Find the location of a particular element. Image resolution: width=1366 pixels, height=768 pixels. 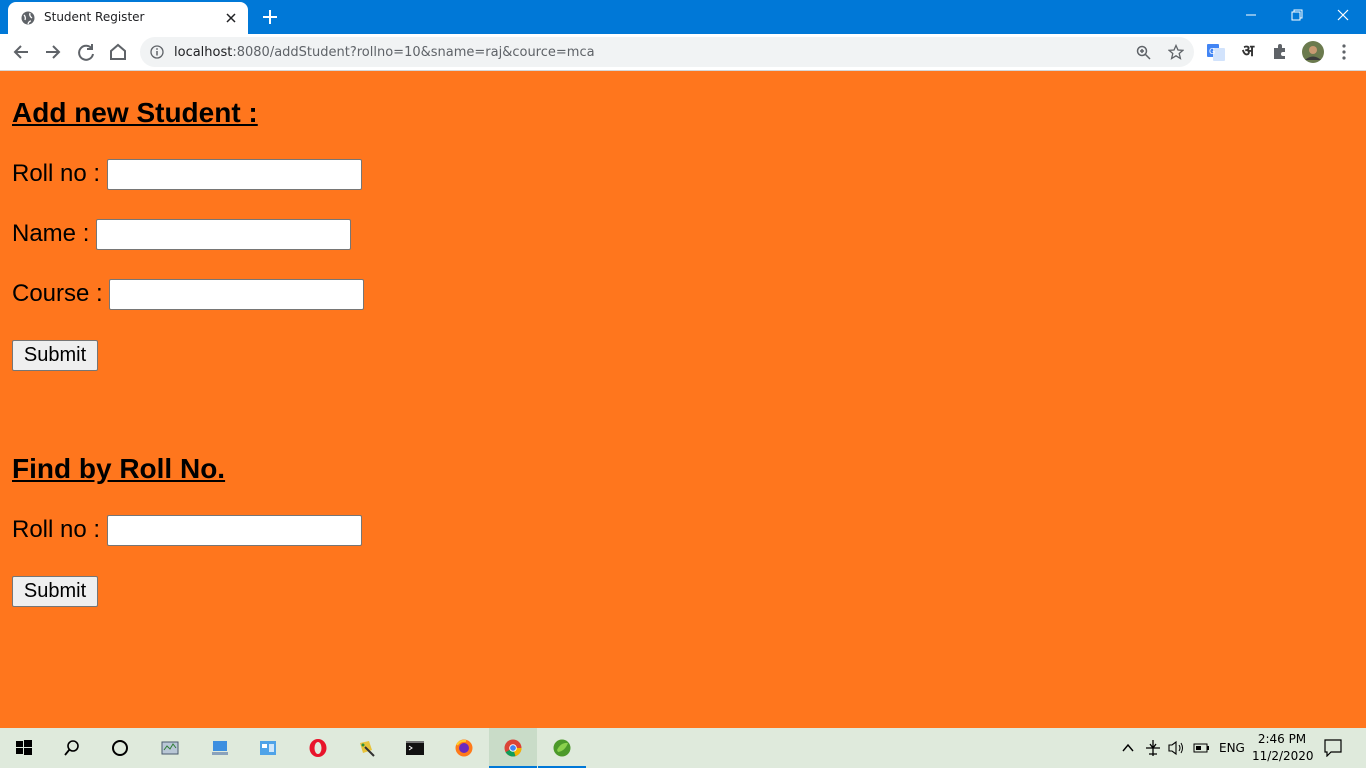

computer-icon is located at coordinates (220, 748).